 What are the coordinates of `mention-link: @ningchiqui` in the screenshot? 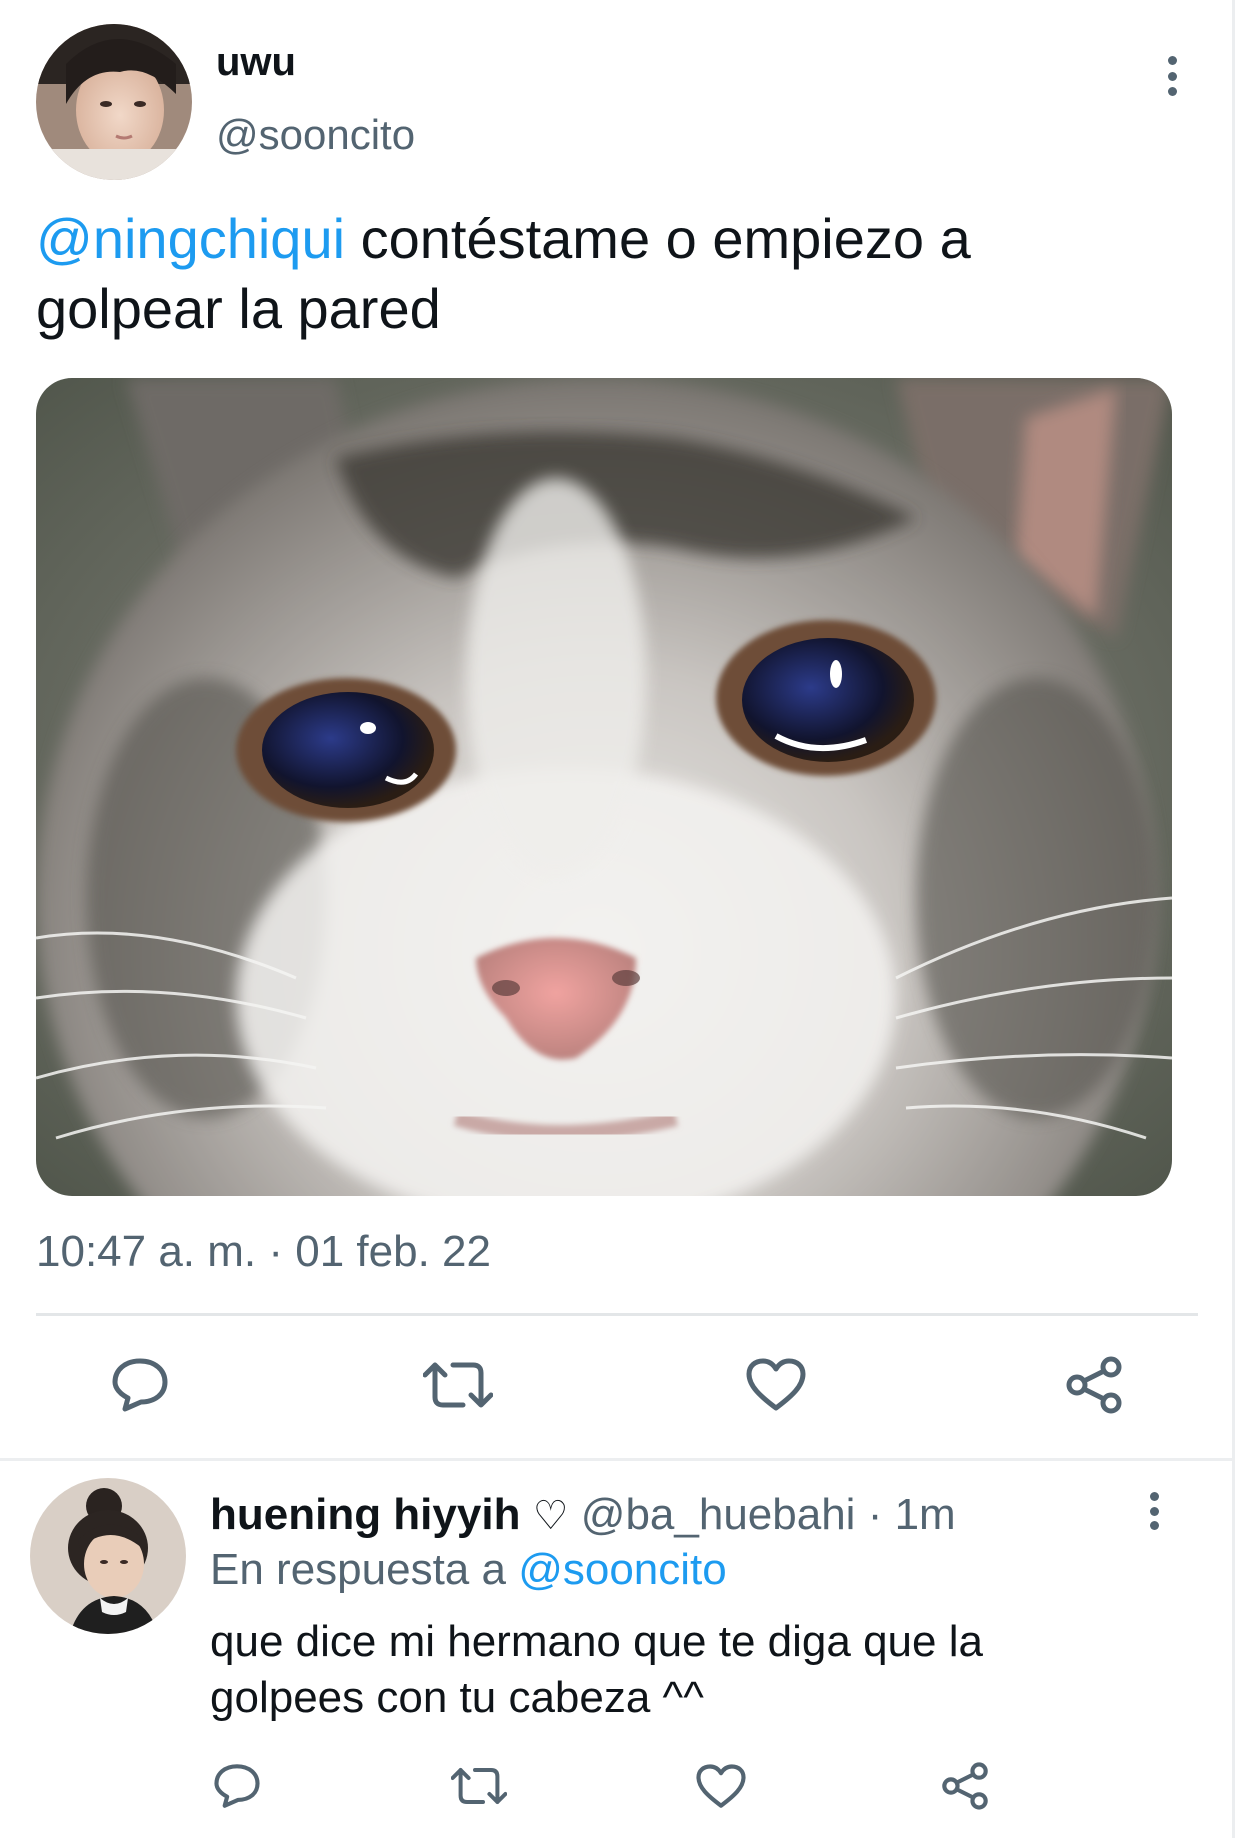 It's located at (190, 238).